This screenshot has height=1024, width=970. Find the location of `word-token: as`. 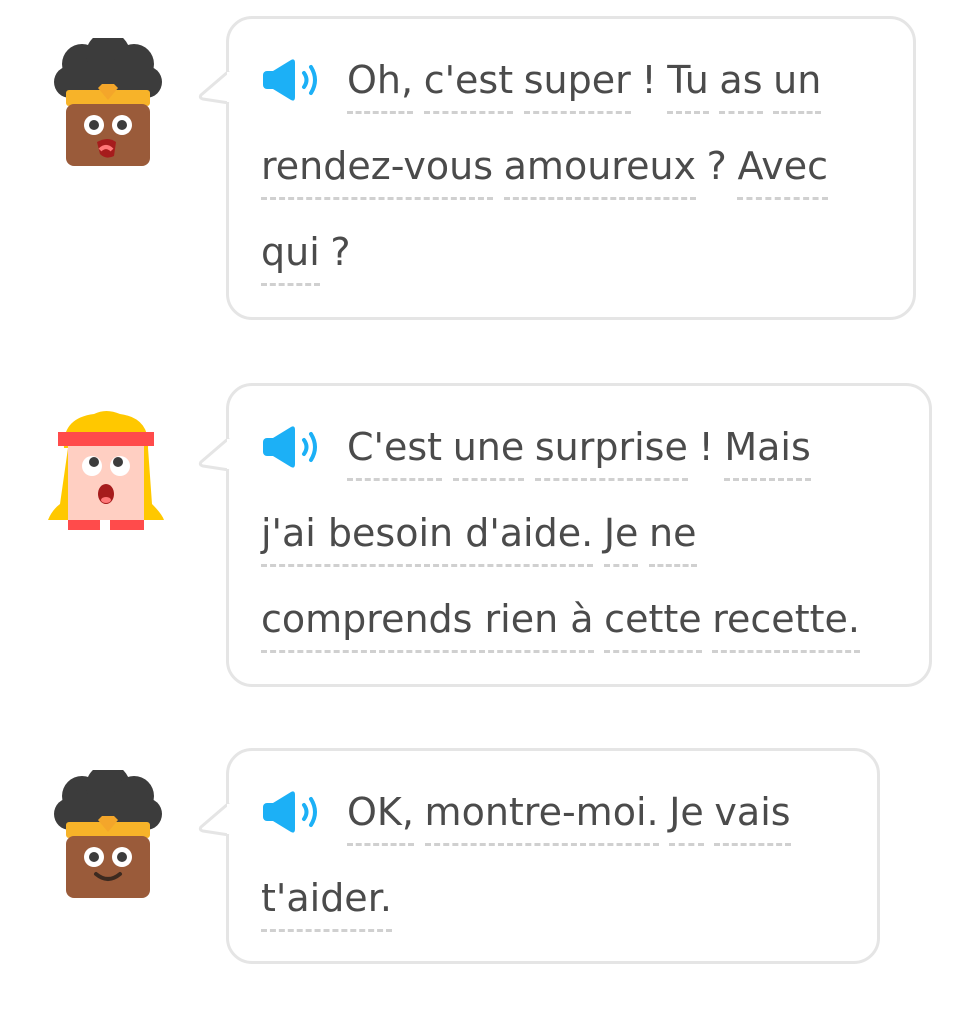

word-token: as is located at coordinates (741, 84).